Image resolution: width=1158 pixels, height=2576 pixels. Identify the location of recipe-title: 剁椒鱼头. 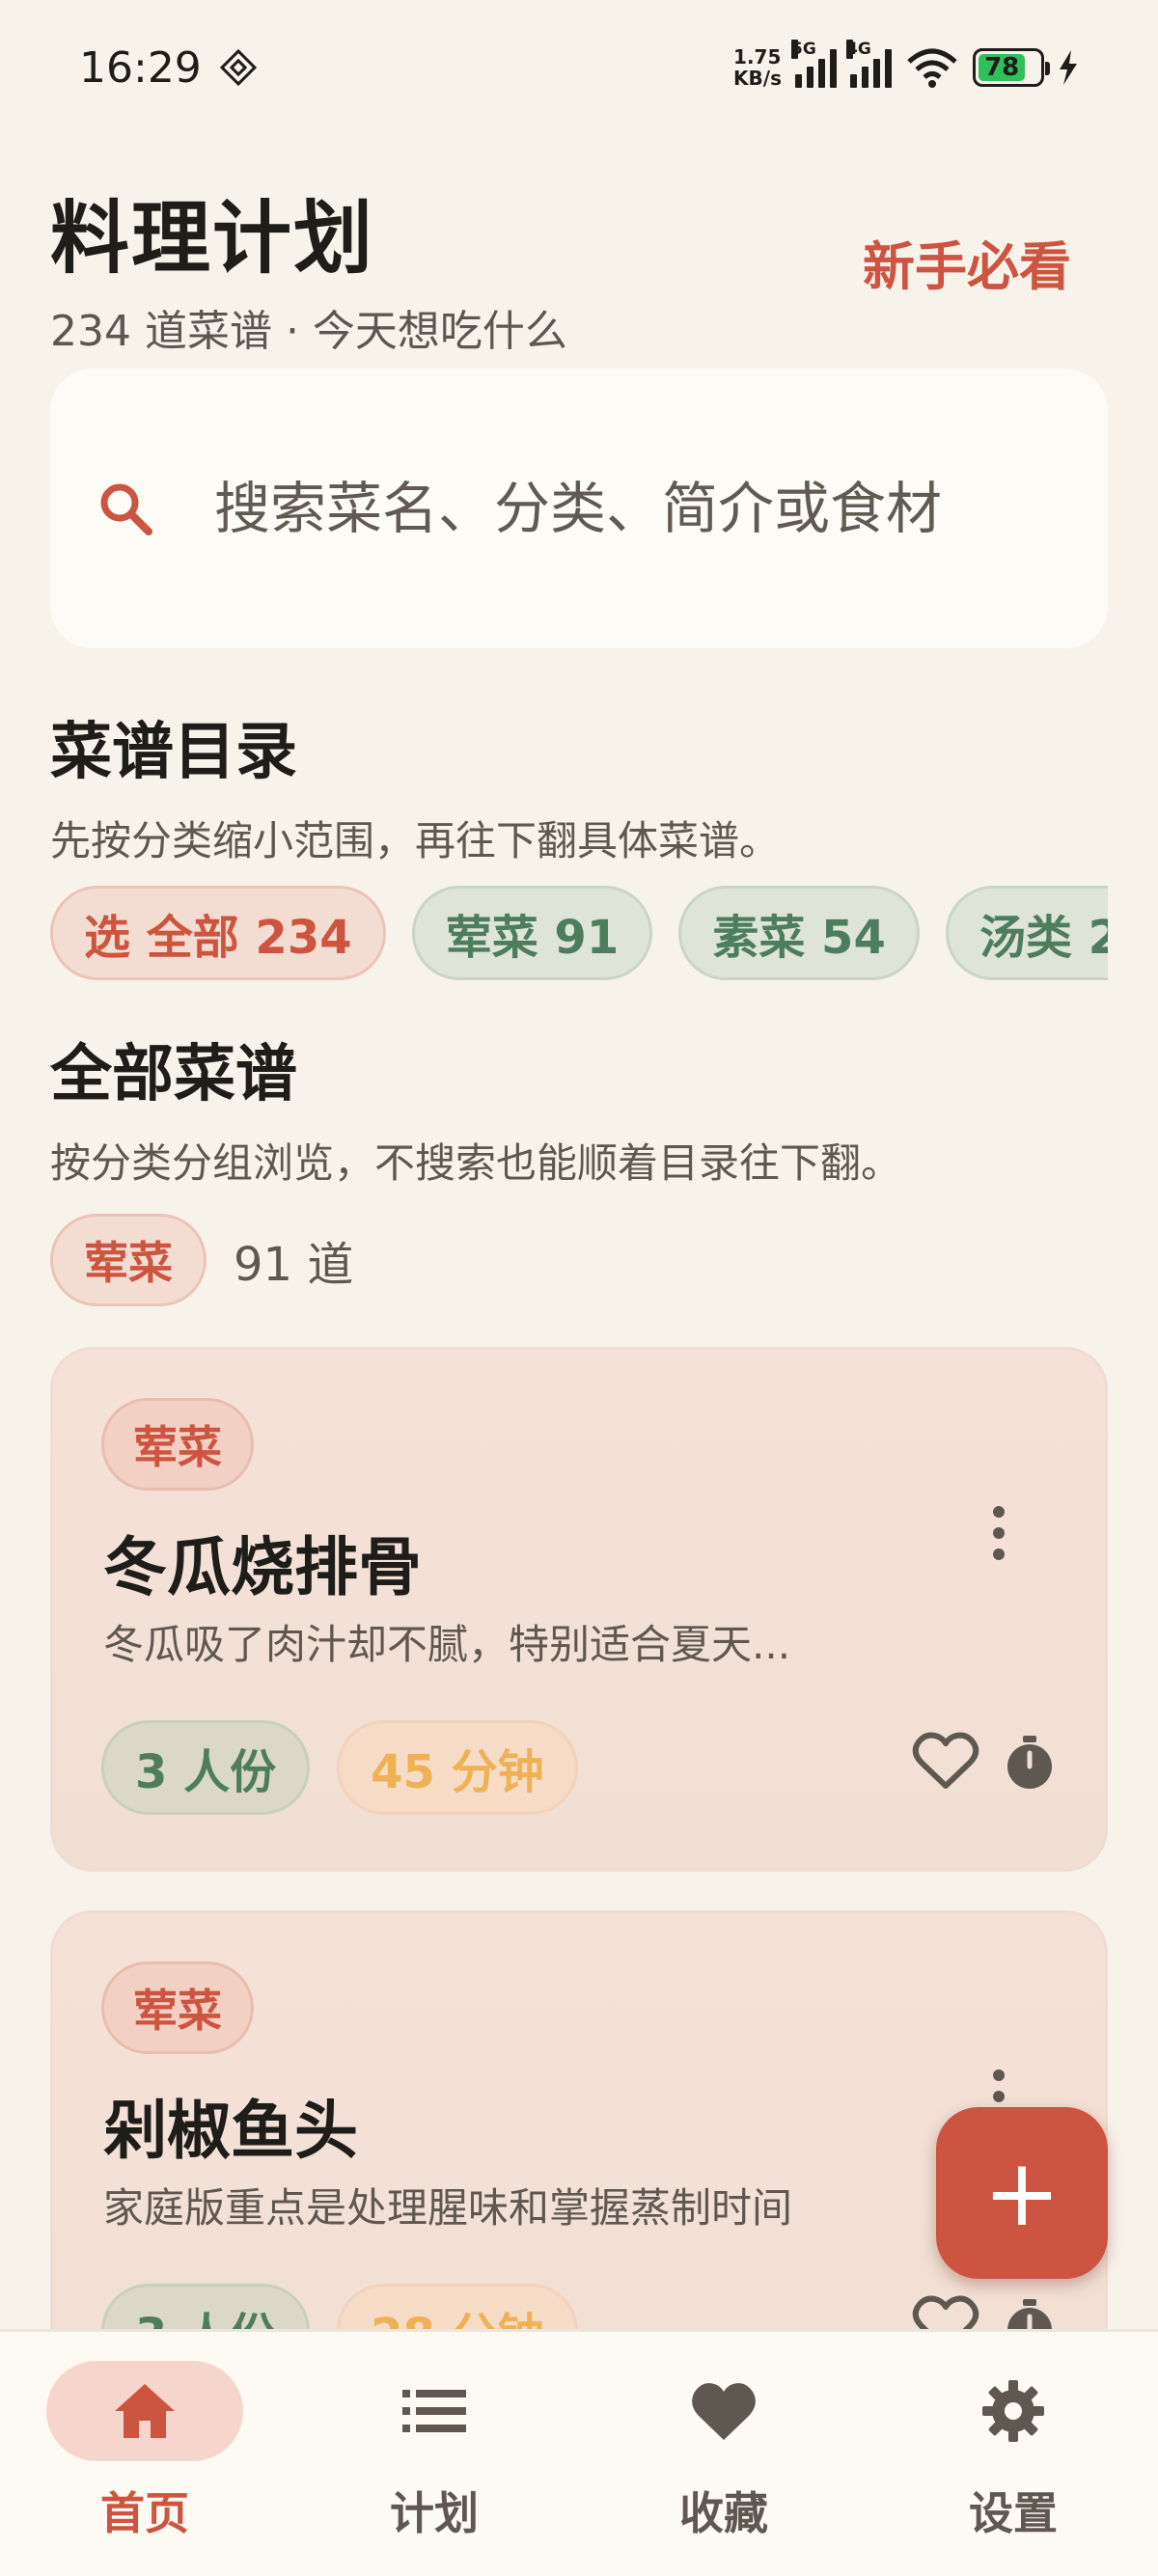
(230, 2131).